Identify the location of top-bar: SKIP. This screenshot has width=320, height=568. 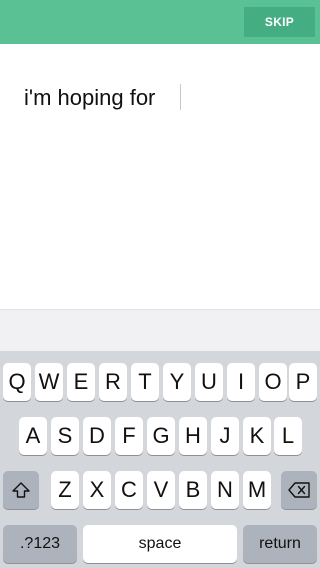
(160, 22).